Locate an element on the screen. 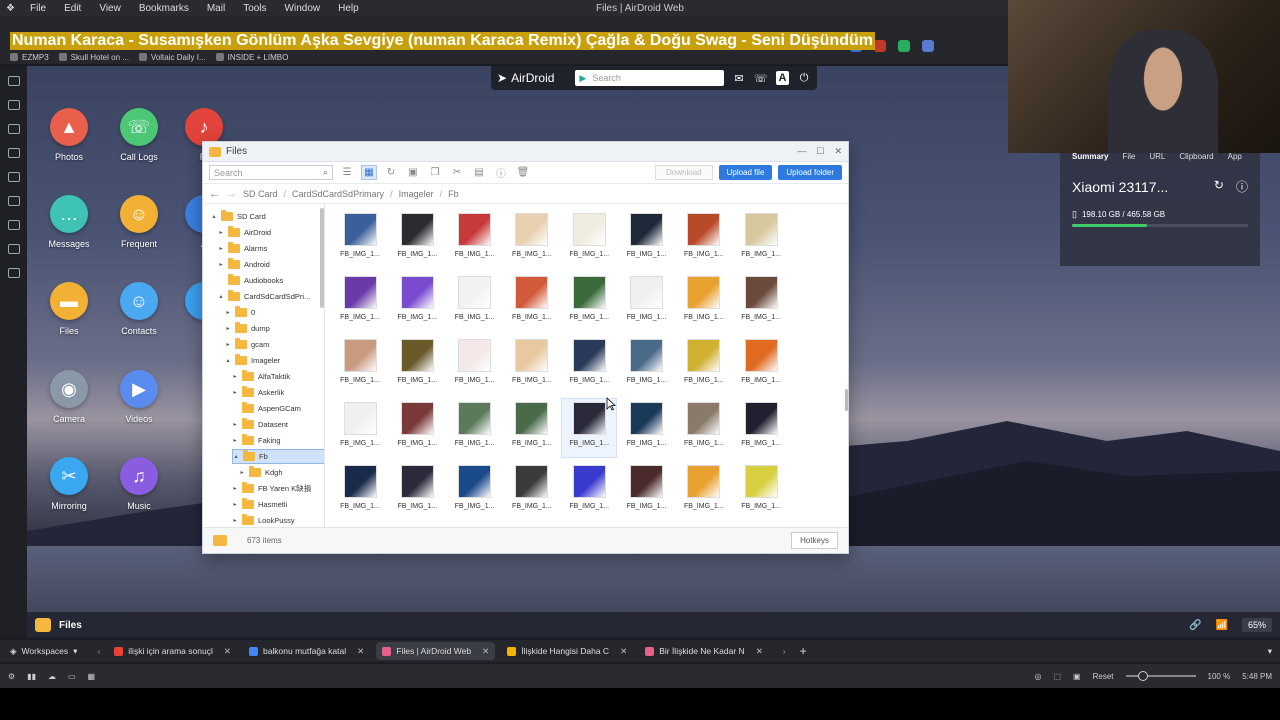  breadcrumb-item: Imageler is located at coordinates (416, 194).